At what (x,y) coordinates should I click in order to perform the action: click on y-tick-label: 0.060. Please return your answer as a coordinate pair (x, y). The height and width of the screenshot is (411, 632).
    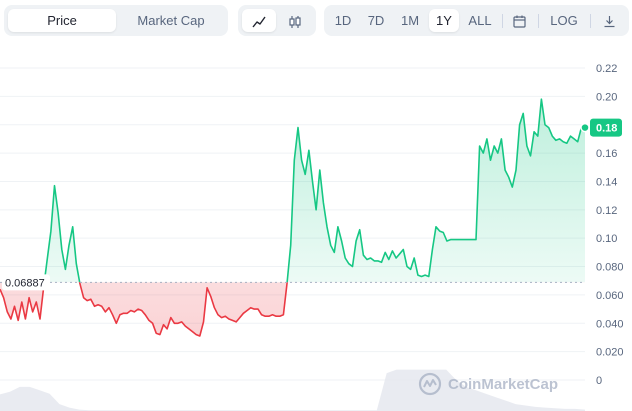
    Looking at the image, I should click on (610, 296).